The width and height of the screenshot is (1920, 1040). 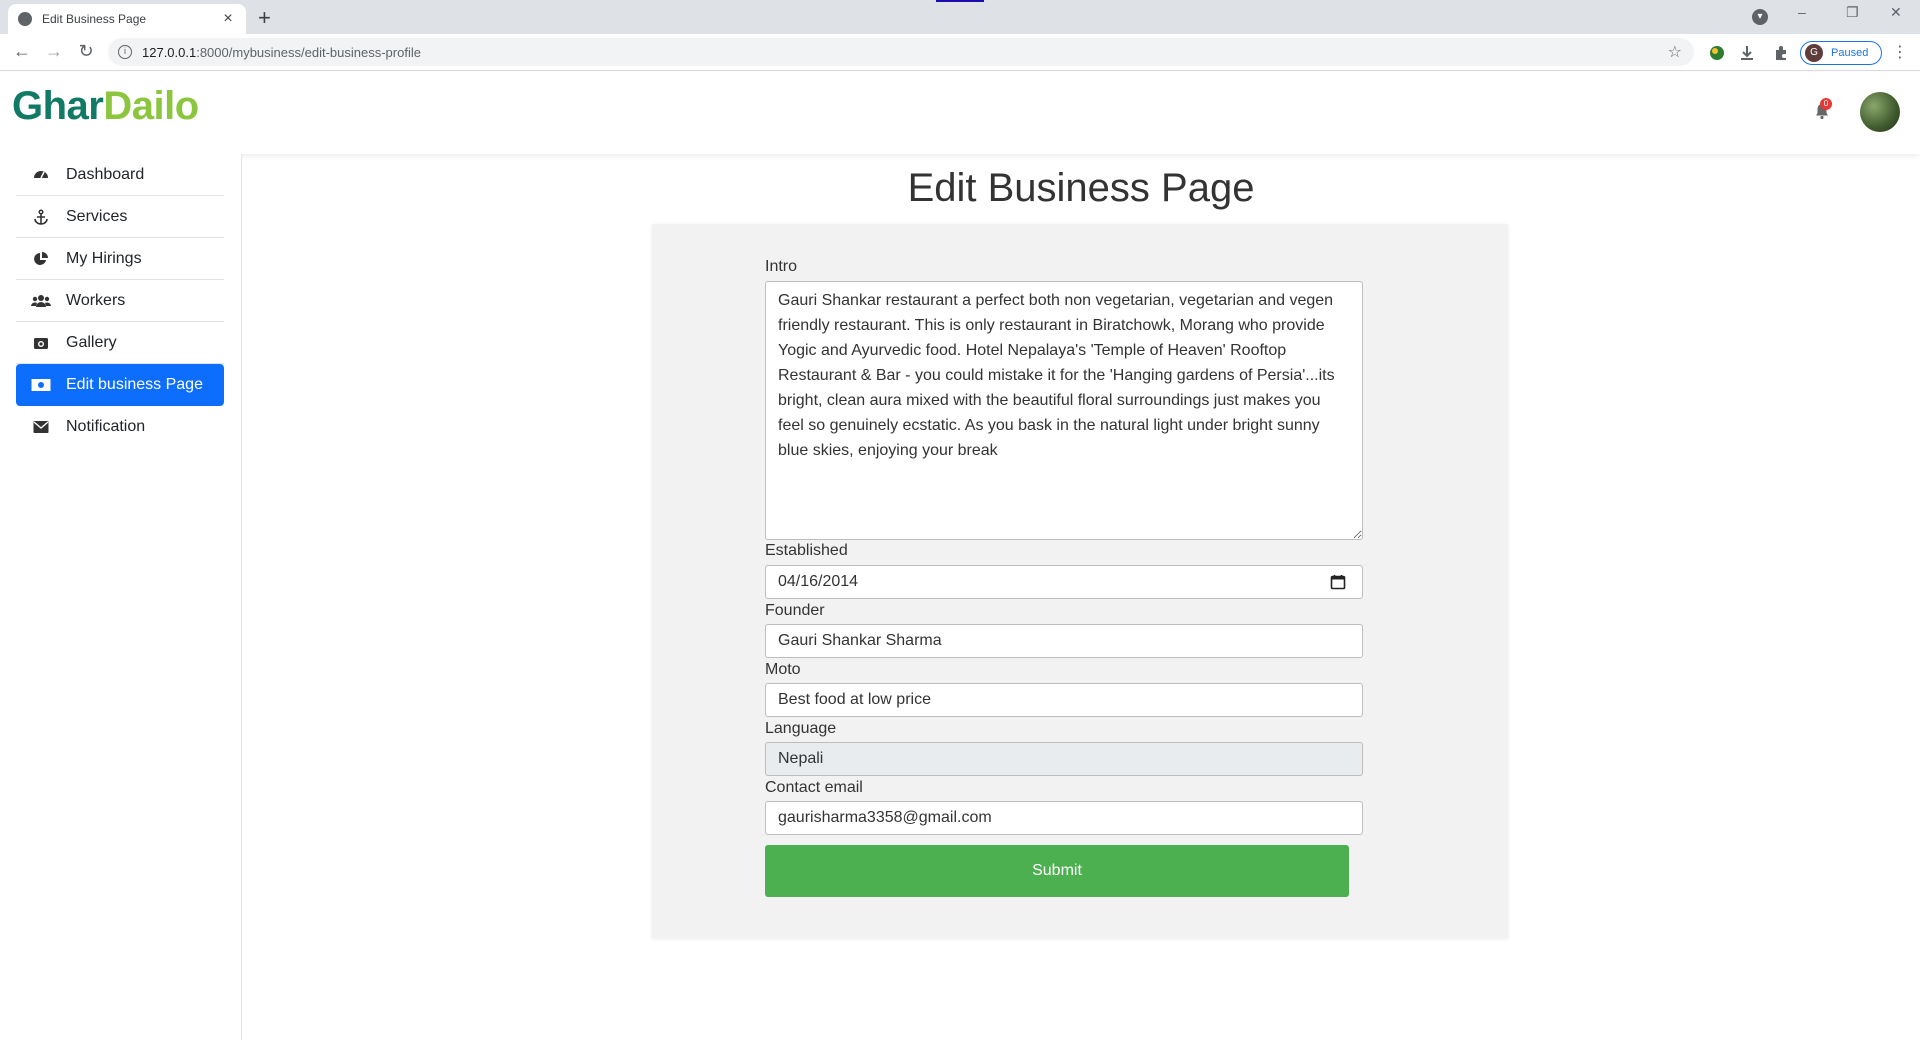 What do you see at coordinates (801, 728) in the screenshot?
I see `language-label: Language` at bounding box center [801, 728].